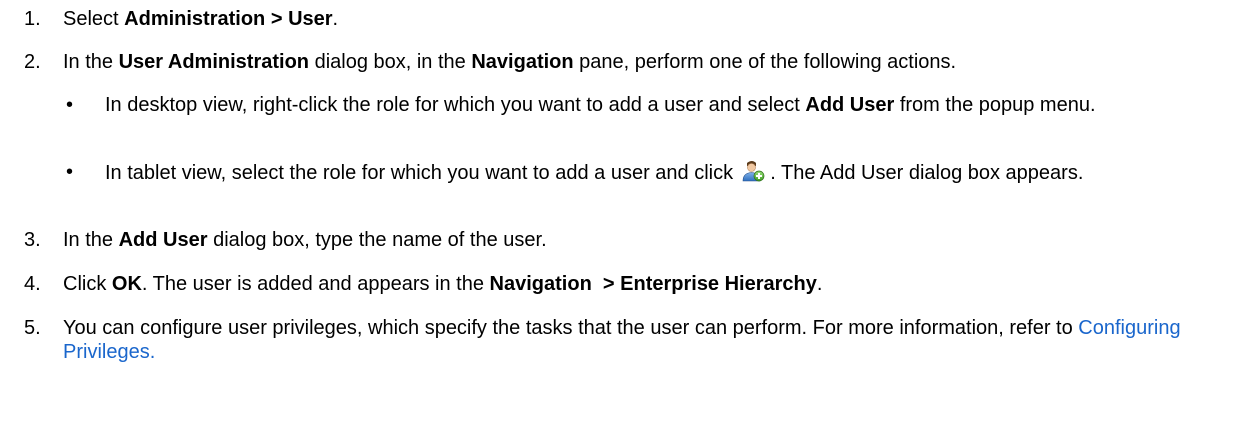  I want to click on pane-name: Navigation, so click(522, 62).